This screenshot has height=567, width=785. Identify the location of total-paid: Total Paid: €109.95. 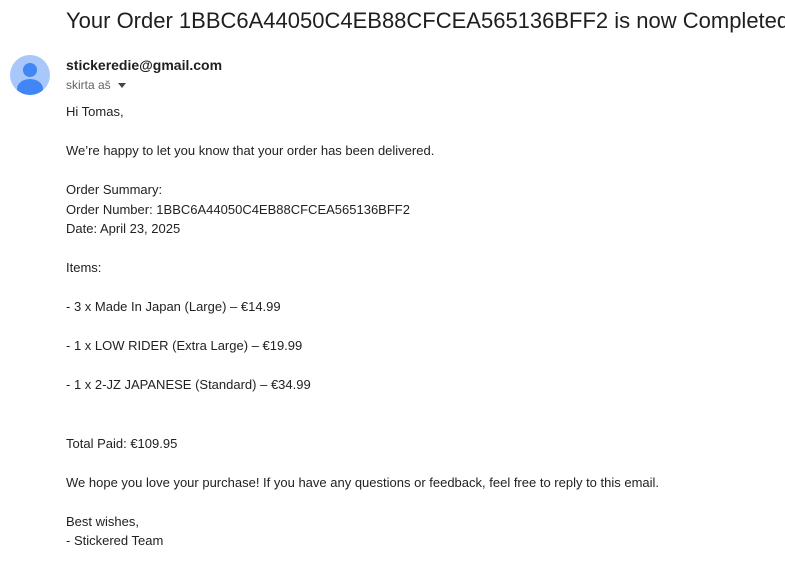
(122, 443).